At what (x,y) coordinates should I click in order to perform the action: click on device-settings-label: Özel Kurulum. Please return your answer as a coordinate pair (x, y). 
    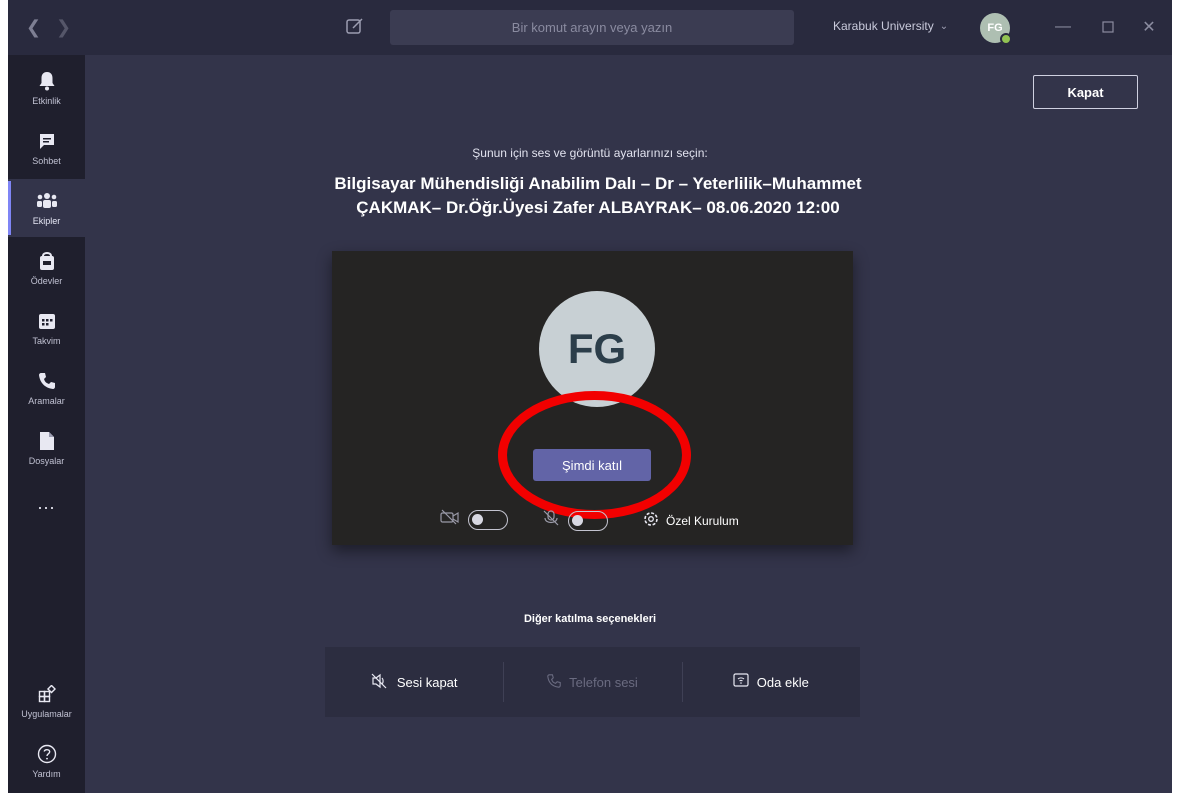
    Looking at the image, I should click on (702, 520).